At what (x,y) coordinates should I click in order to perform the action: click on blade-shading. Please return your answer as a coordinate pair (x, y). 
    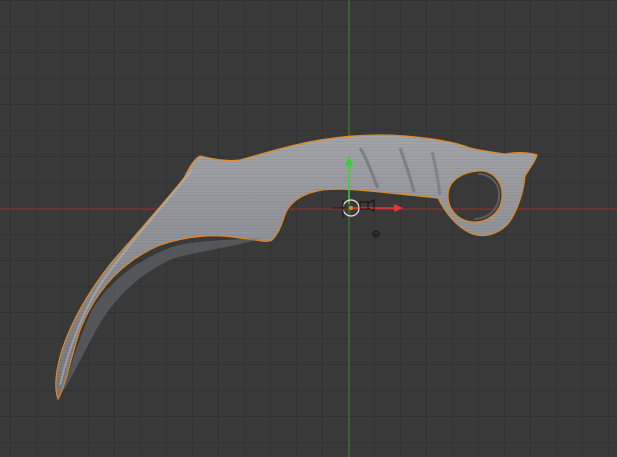
    Looking at the image, I should click on (162, 315).